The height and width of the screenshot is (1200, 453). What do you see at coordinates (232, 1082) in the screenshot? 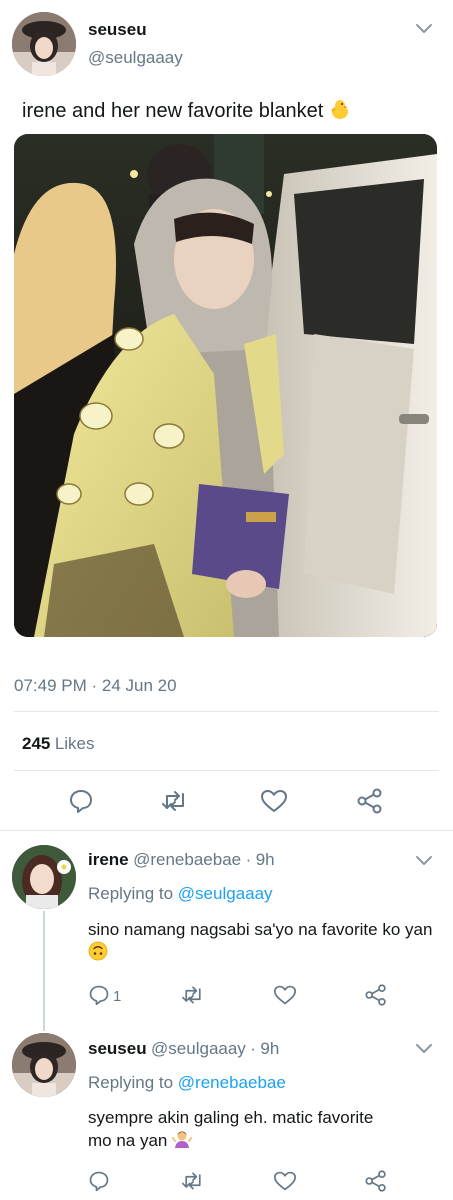
I see `mention-link: @renebaebae` at bounding box center [232, 1082].